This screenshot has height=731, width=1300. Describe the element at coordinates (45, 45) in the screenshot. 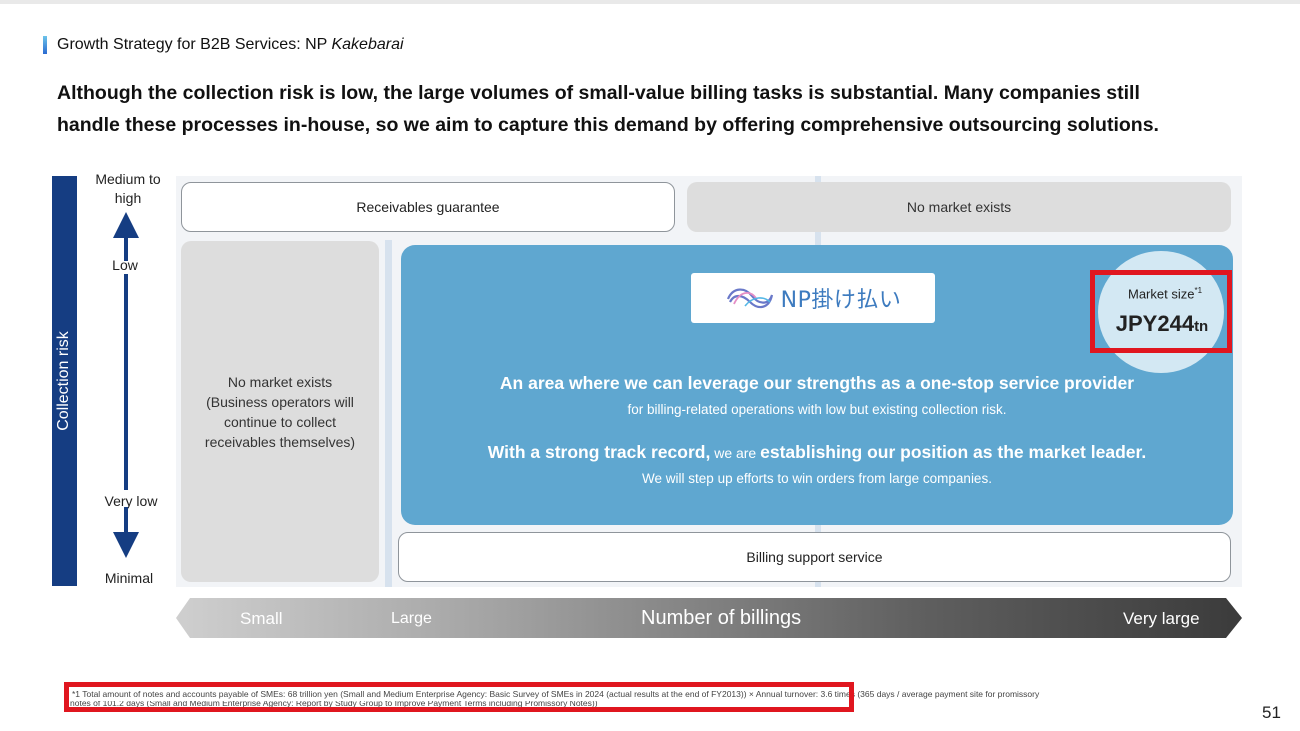

I see `section-accent-bar` at that location.